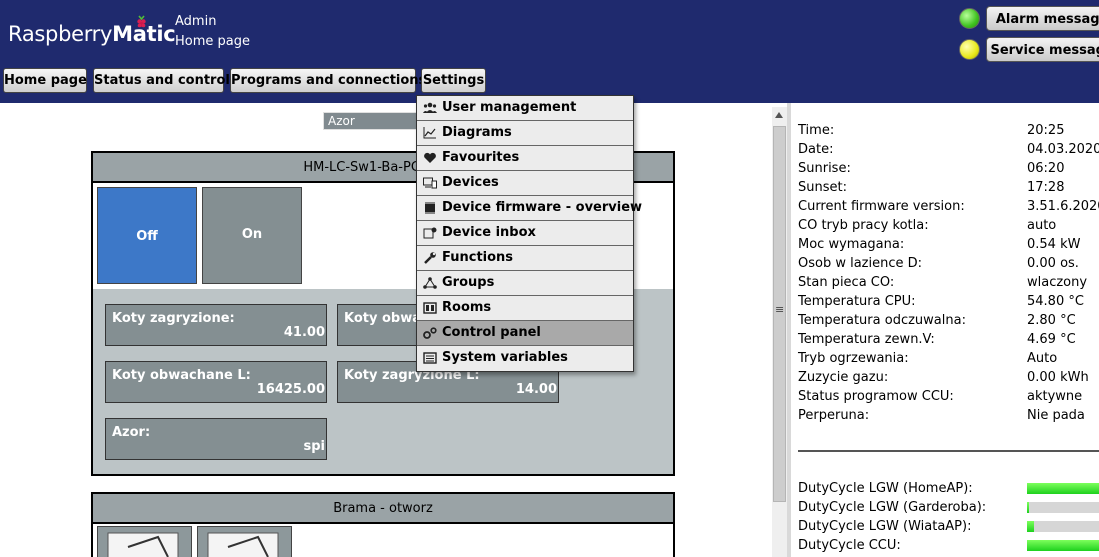 The width and height of the screenshot is (1099, 557). Describe the element at coordinates (876, 396) in the screenshot. I see `info-key: Status programow CCU:` at that location.